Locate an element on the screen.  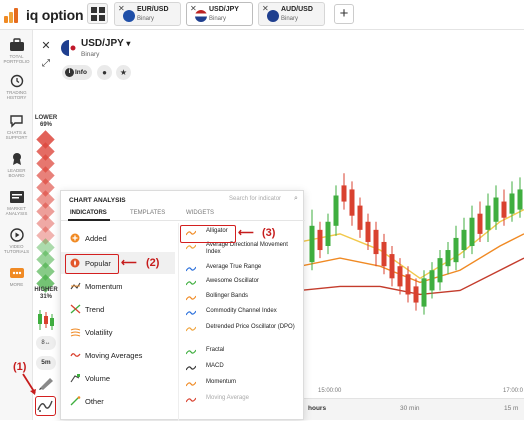
asset-tab-usdjpy: ✕ USD/JPY Binary is located at coordinates (219, 14).